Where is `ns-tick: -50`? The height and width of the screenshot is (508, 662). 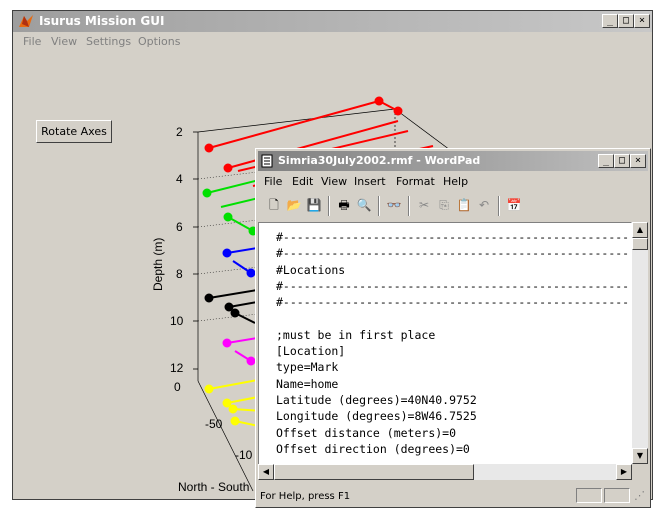
ns-tick: -50 is located at coordinates (214, 424).